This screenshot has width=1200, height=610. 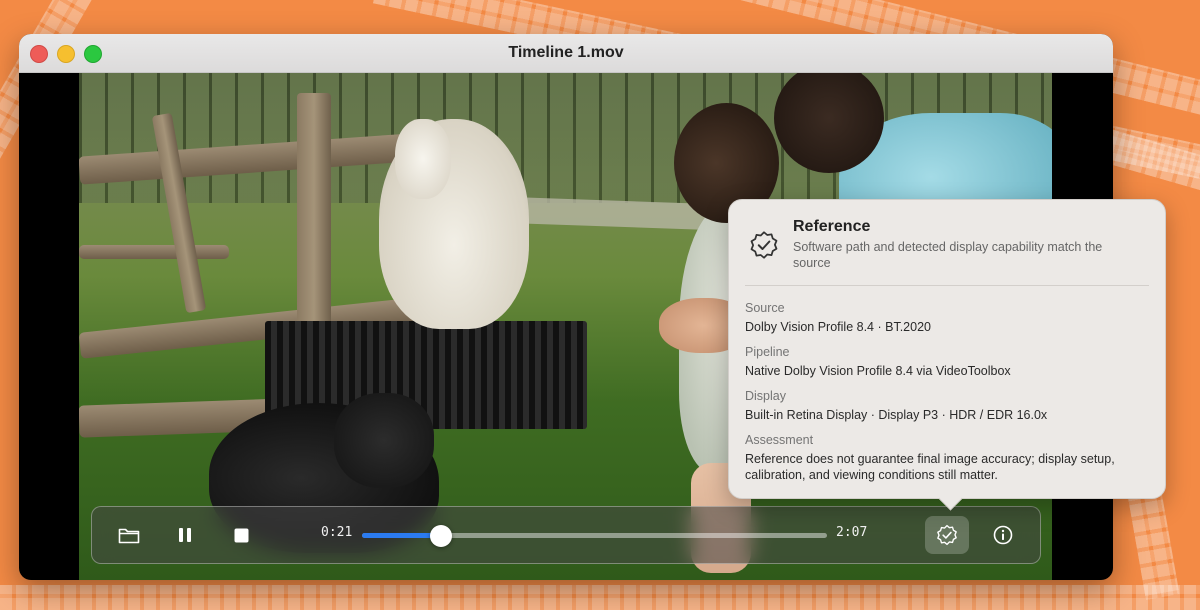 I want to click on info-button, so click(x=1003, y=535).